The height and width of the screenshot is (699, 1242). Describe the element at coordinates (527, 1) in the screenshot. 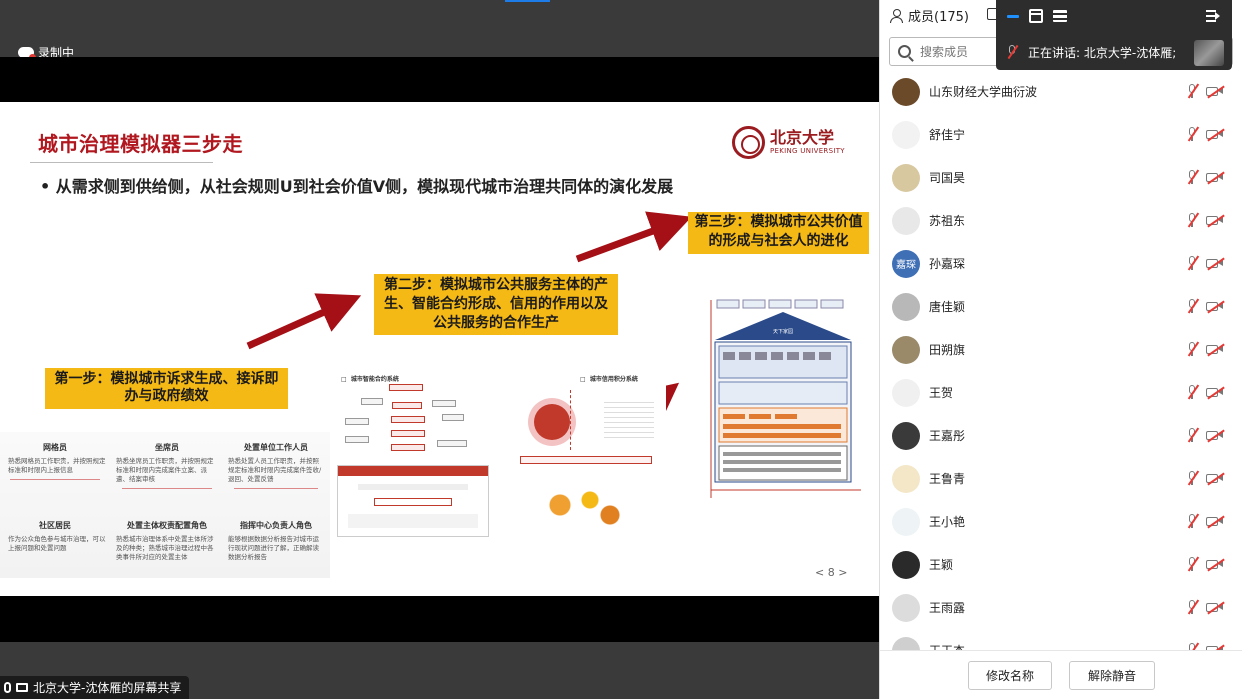

I see `top-drag-indicator` at that location.